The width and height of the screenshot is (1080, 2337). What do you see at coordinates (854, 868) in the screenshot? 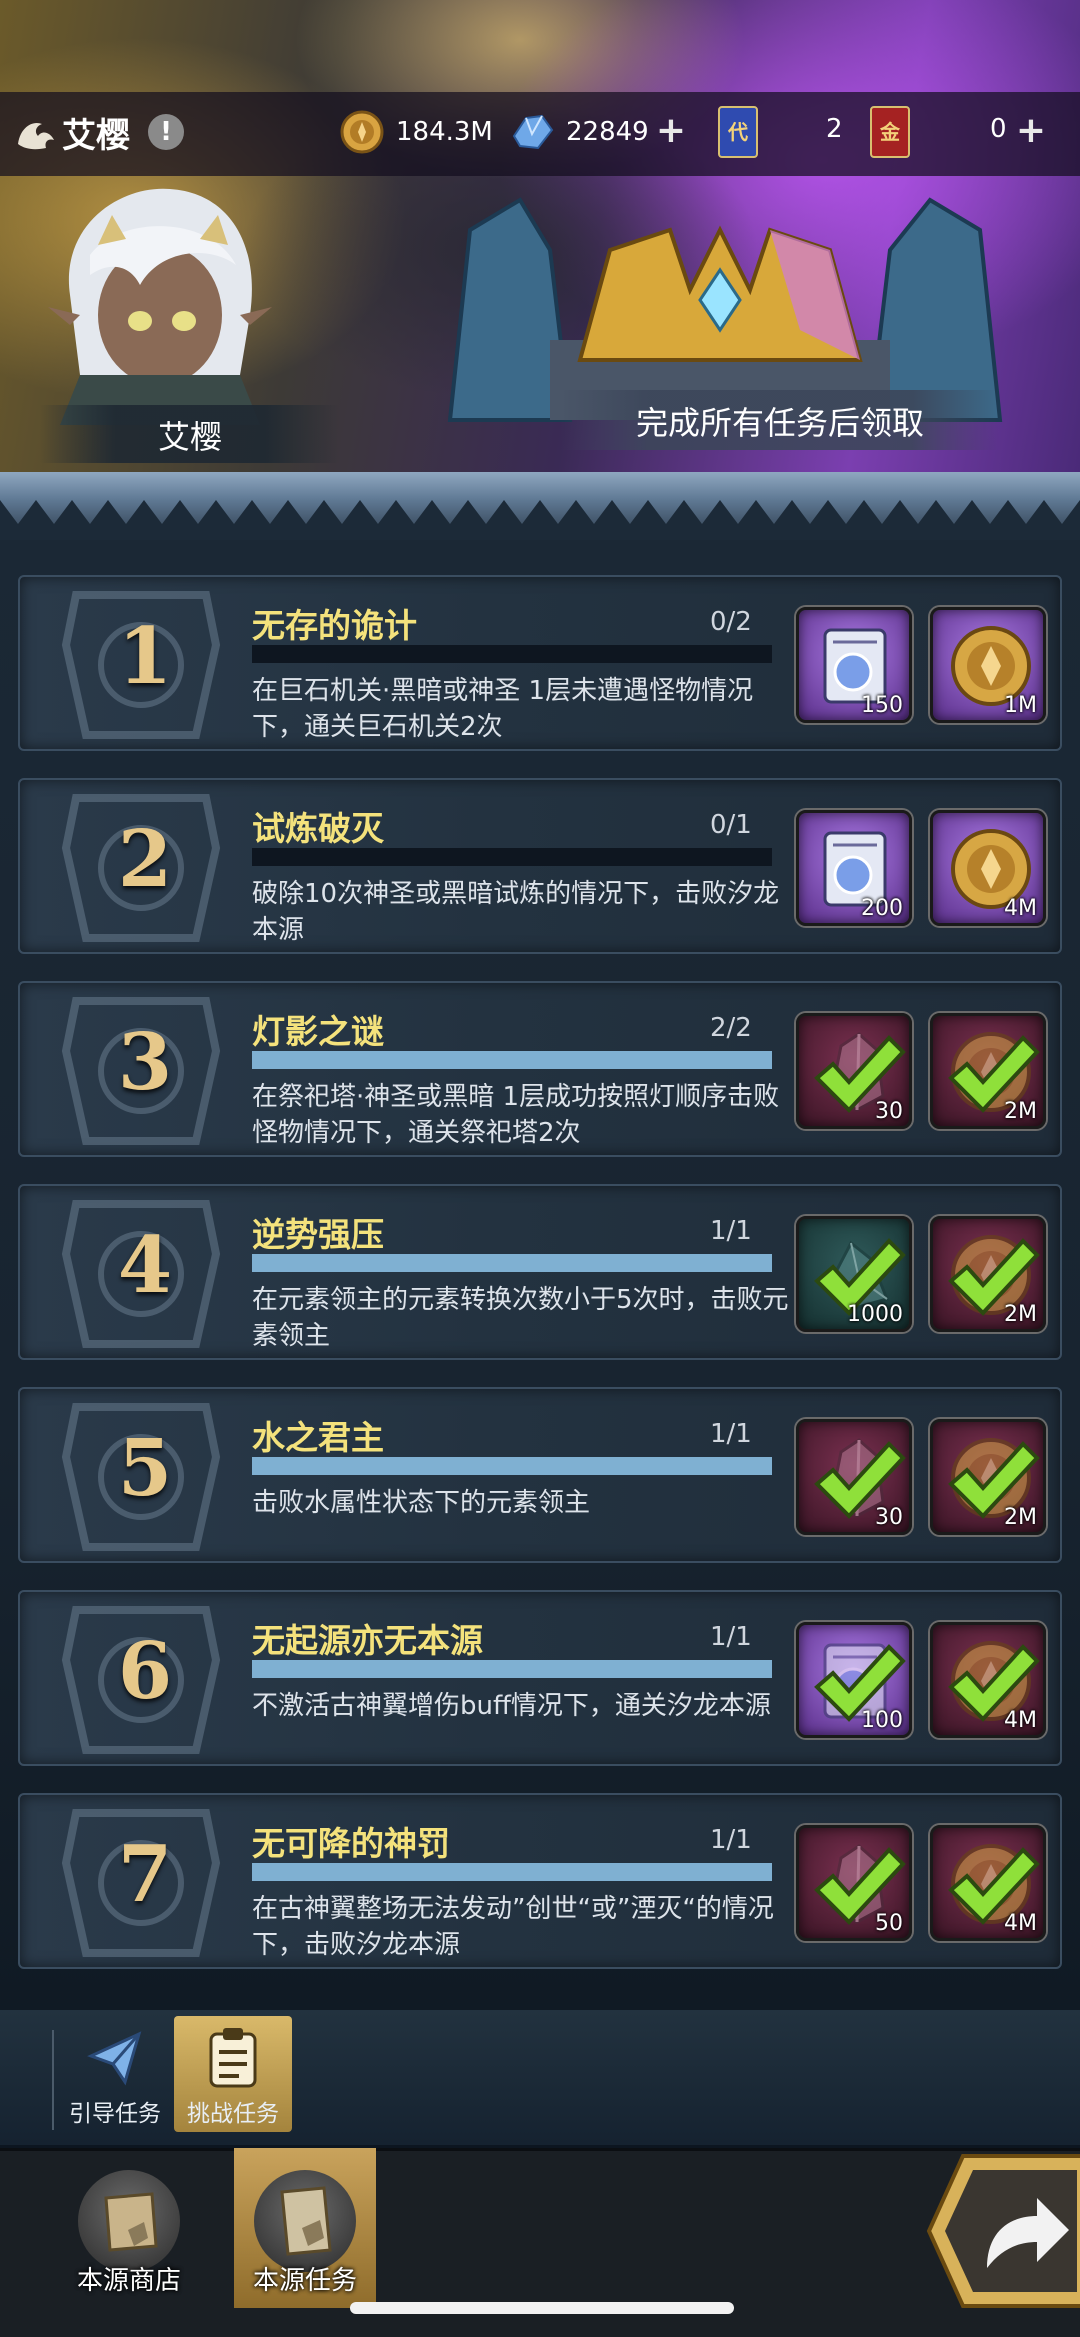
I see `reward-slot: 200` at bounding box center [854, 868].